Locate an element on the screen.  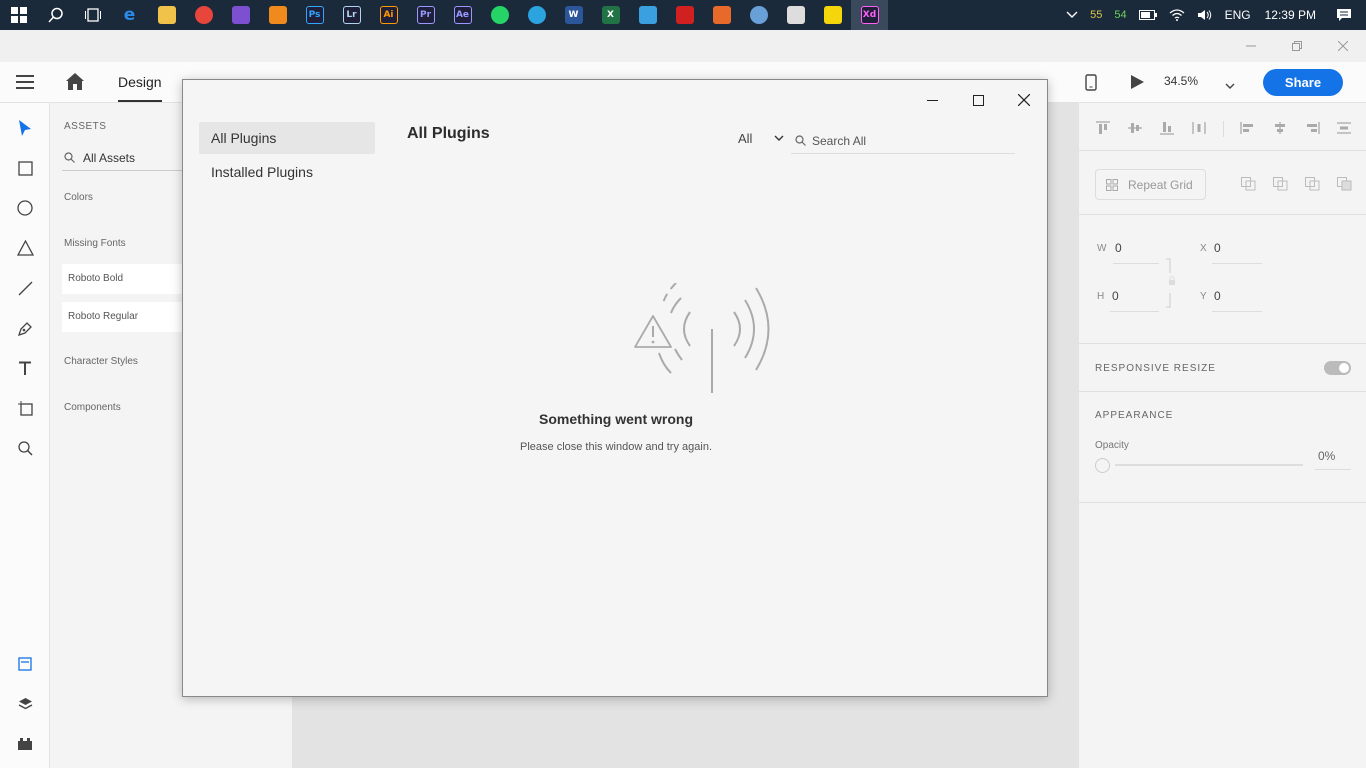
width-field: 0 is located at coordinates (1118, 248).